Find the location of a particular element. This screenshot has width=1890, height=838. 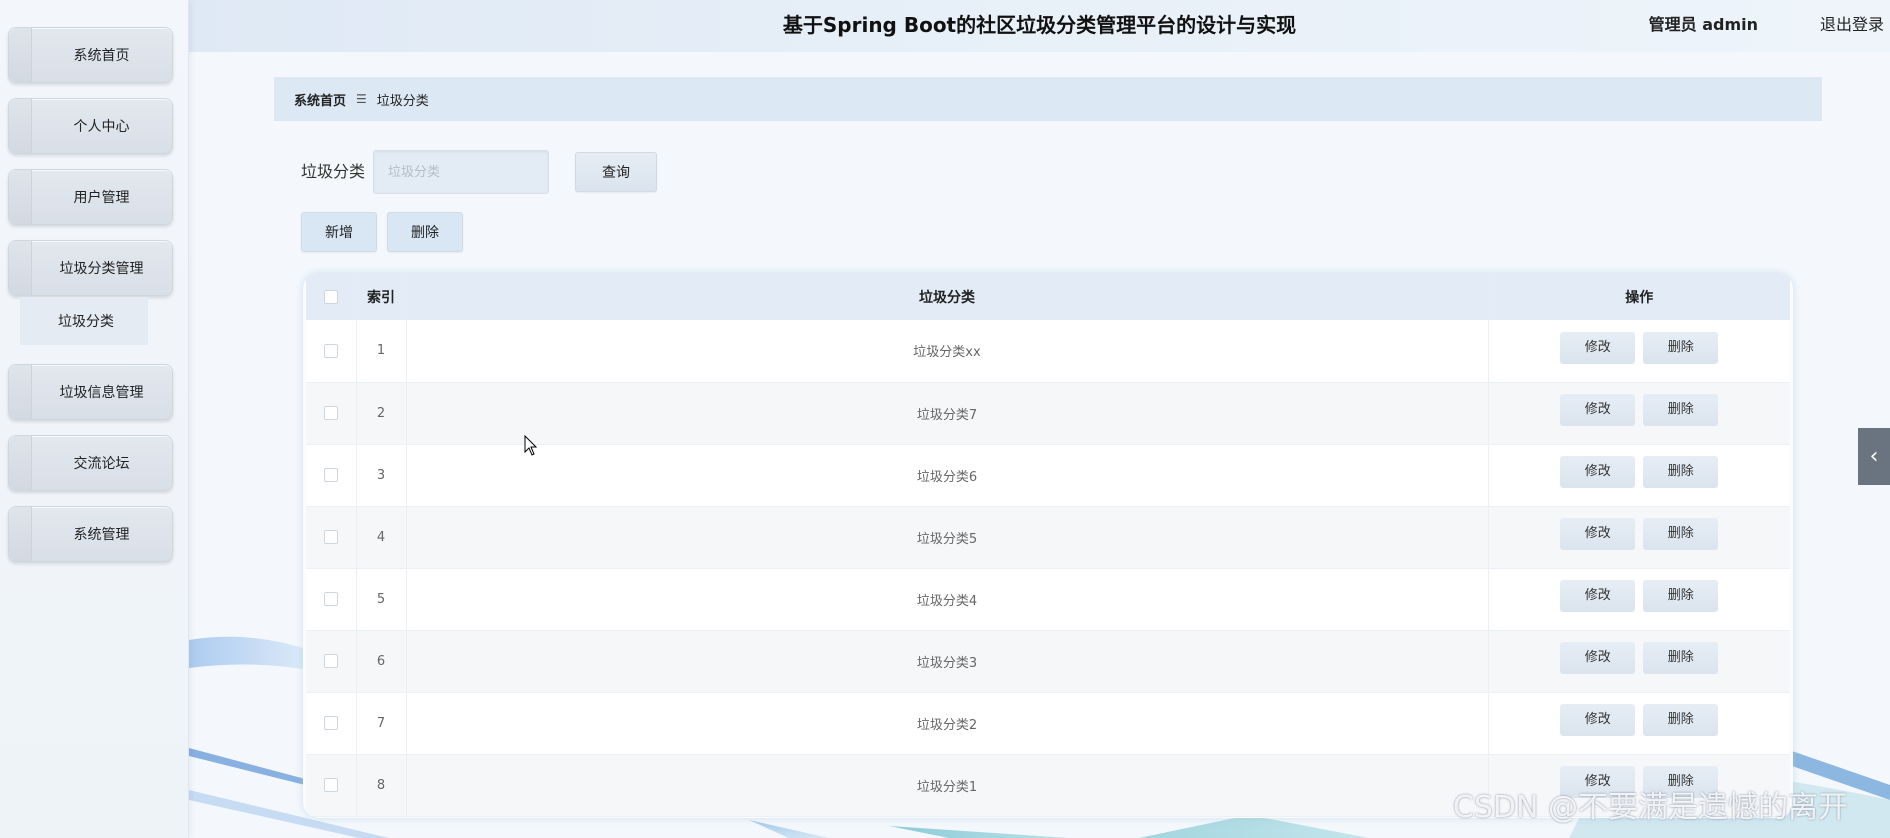

row-category-name: 垃圾分类3 is located at coordinates (947, 661).